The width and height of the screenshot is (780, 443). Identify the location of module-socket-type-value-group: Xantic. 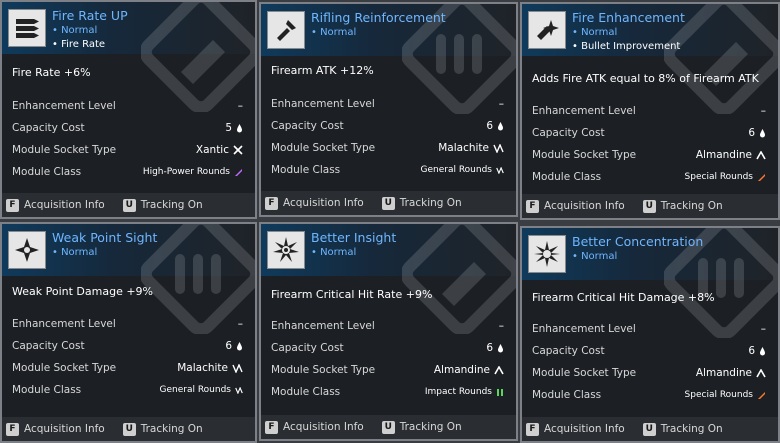
(219, 150).